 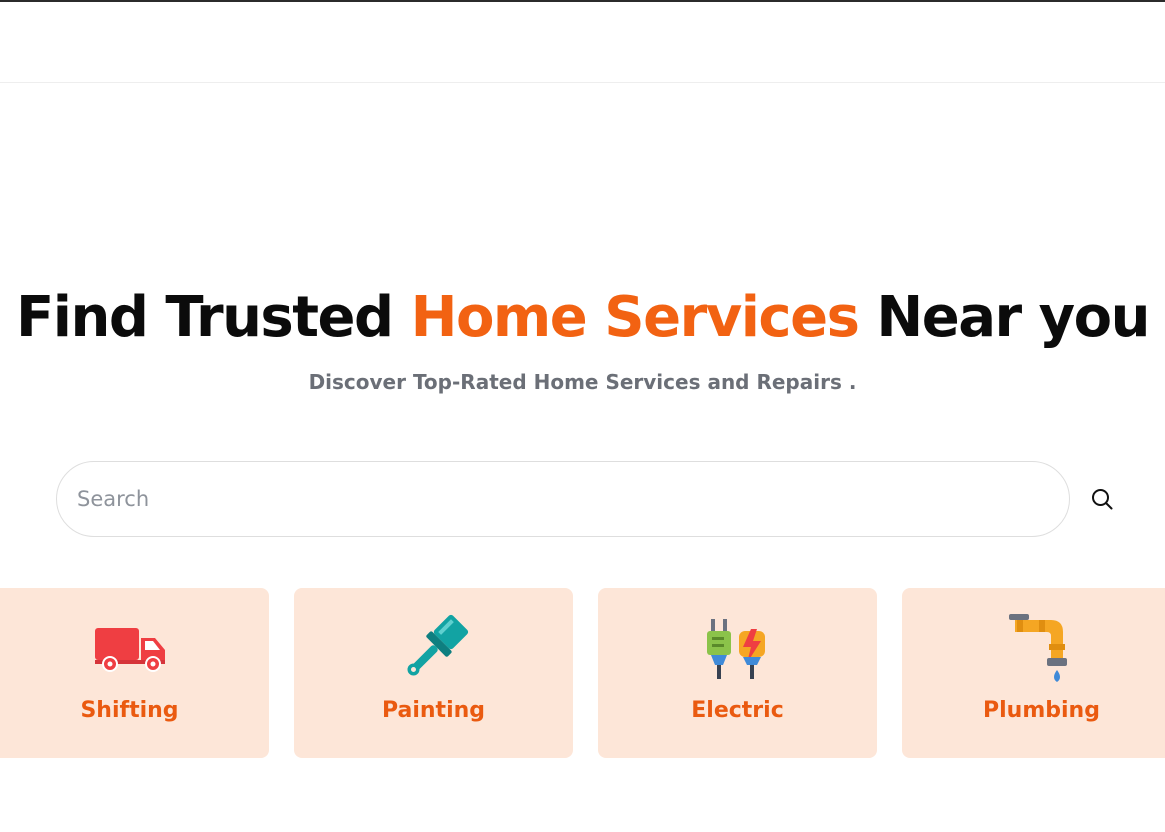 What do you see at coordinates (213, 317) in the screenshot?
I see `hero-title-part1: Find Trusted` at bounding box center [213, 317].